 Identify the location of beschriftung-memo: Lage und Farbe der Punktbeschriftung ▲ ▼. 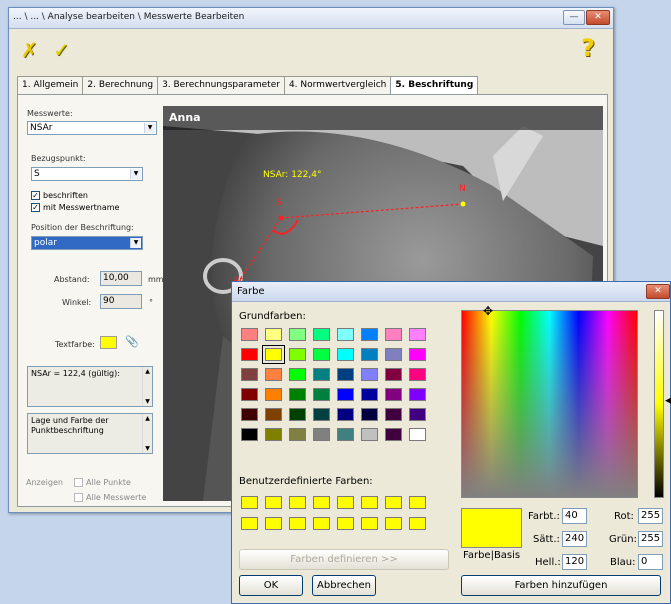
(90, 433).